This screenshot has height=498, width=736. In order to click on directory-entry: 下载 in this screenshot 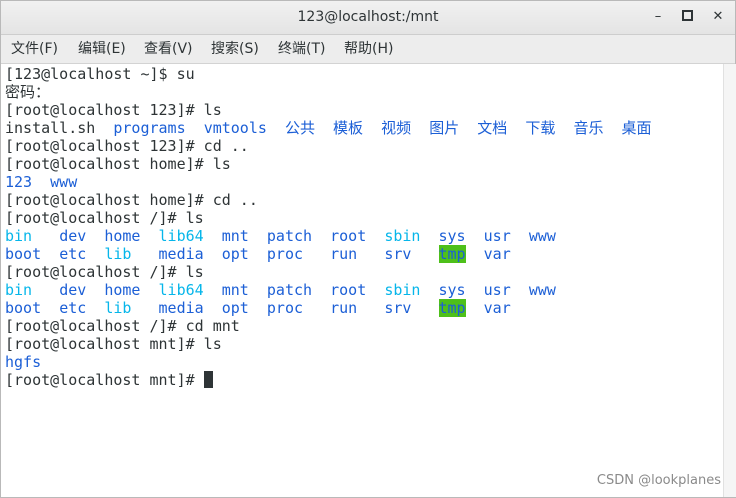, I will do `click(540, 128)`.